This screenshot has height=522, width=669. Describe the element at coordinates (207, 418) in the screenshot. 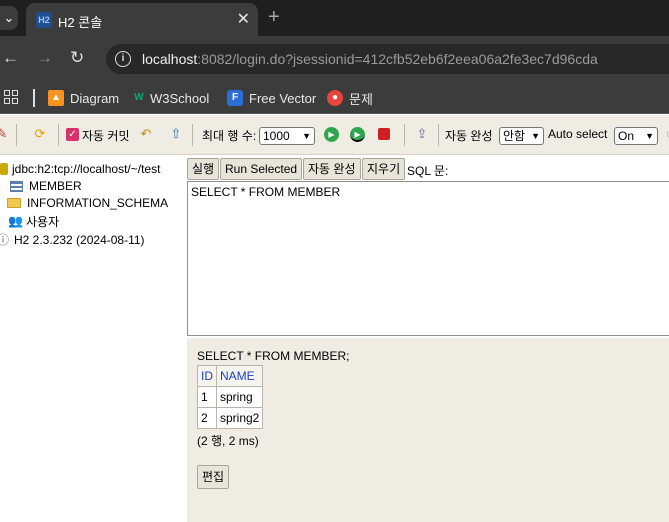

I see `cell-id: 2` at that location.